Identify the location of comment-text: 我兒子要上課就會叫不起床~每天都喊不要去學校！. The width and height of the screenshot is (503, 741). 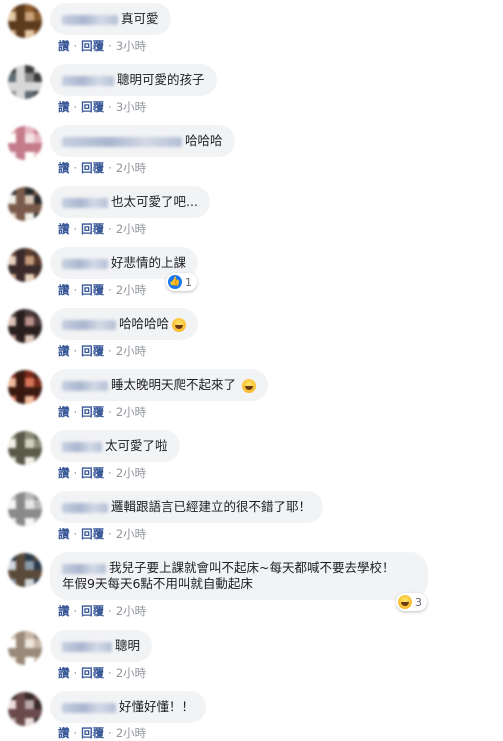
(252, 567).